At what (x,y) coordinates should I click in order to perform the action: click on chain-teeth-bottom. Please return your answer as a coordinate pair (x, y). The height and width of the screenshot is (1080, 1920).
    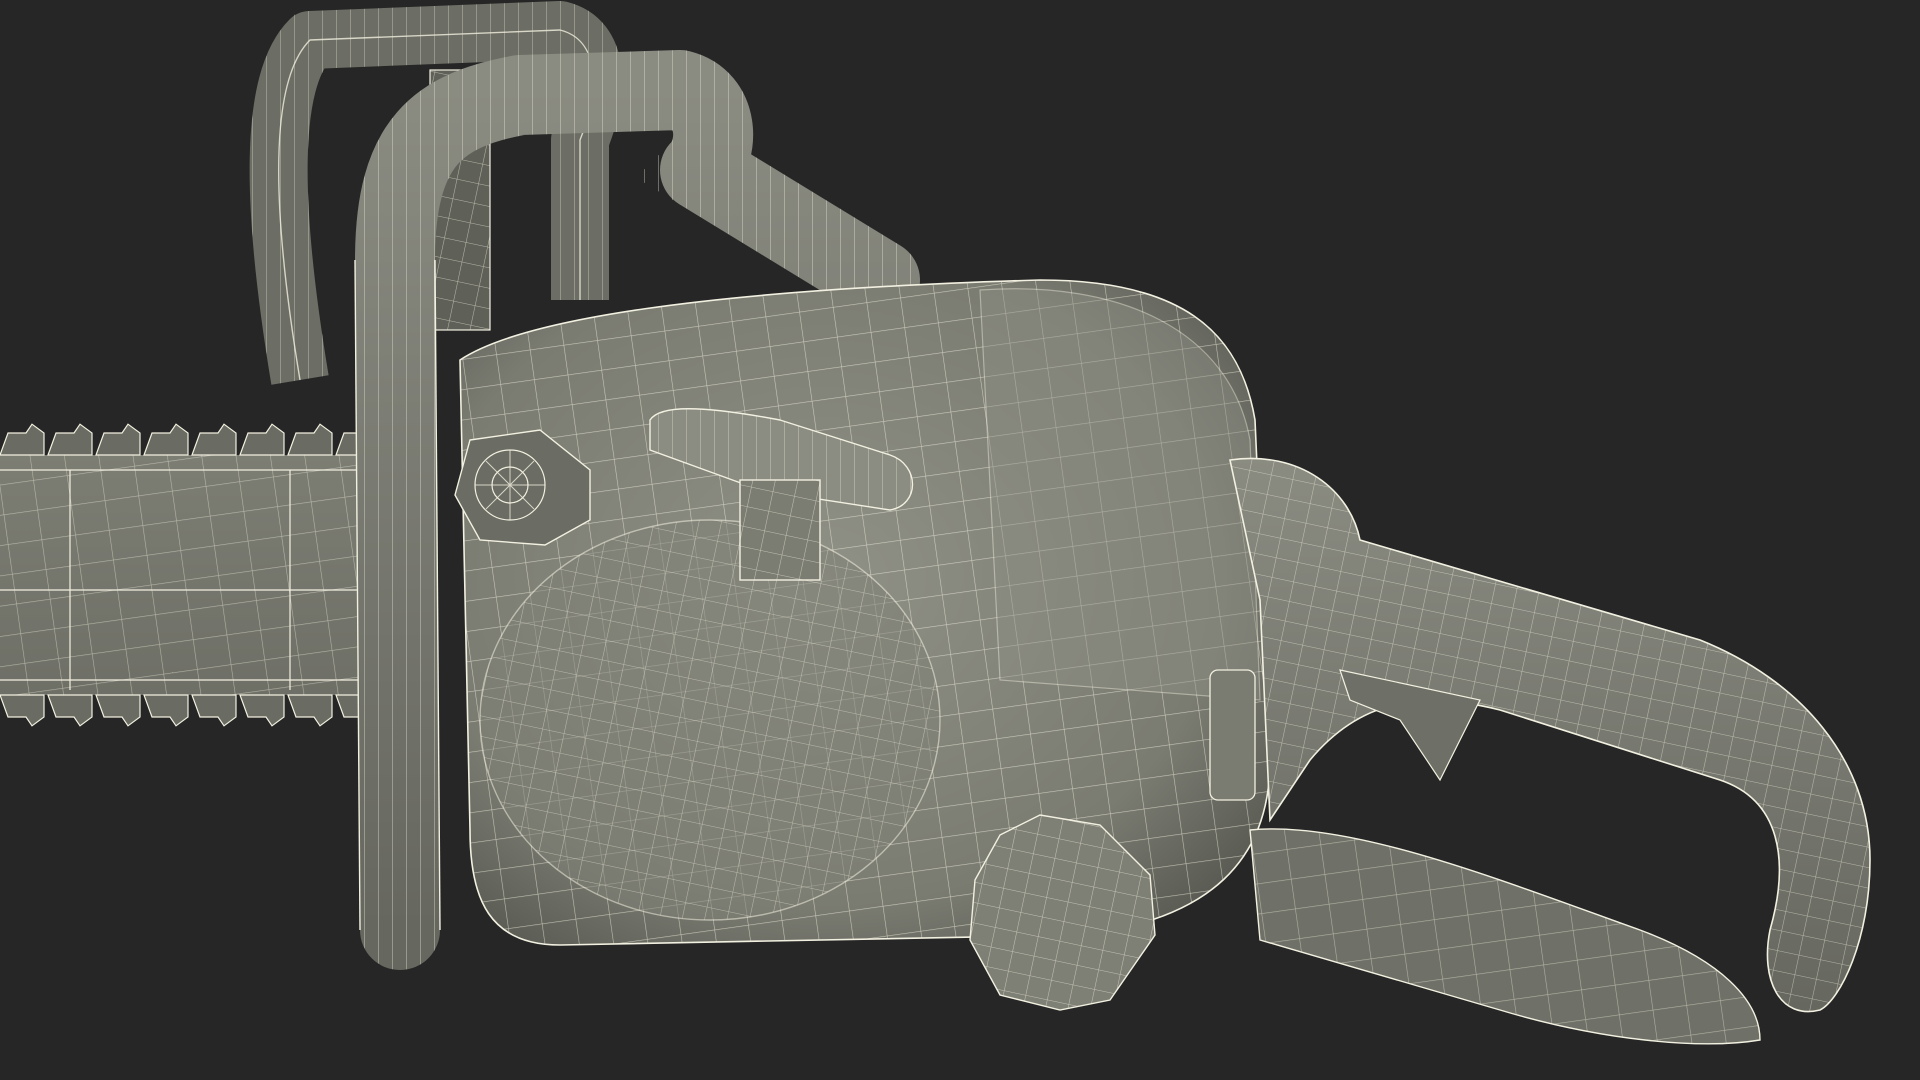
    Looking at the image, I should click on (190, 710).